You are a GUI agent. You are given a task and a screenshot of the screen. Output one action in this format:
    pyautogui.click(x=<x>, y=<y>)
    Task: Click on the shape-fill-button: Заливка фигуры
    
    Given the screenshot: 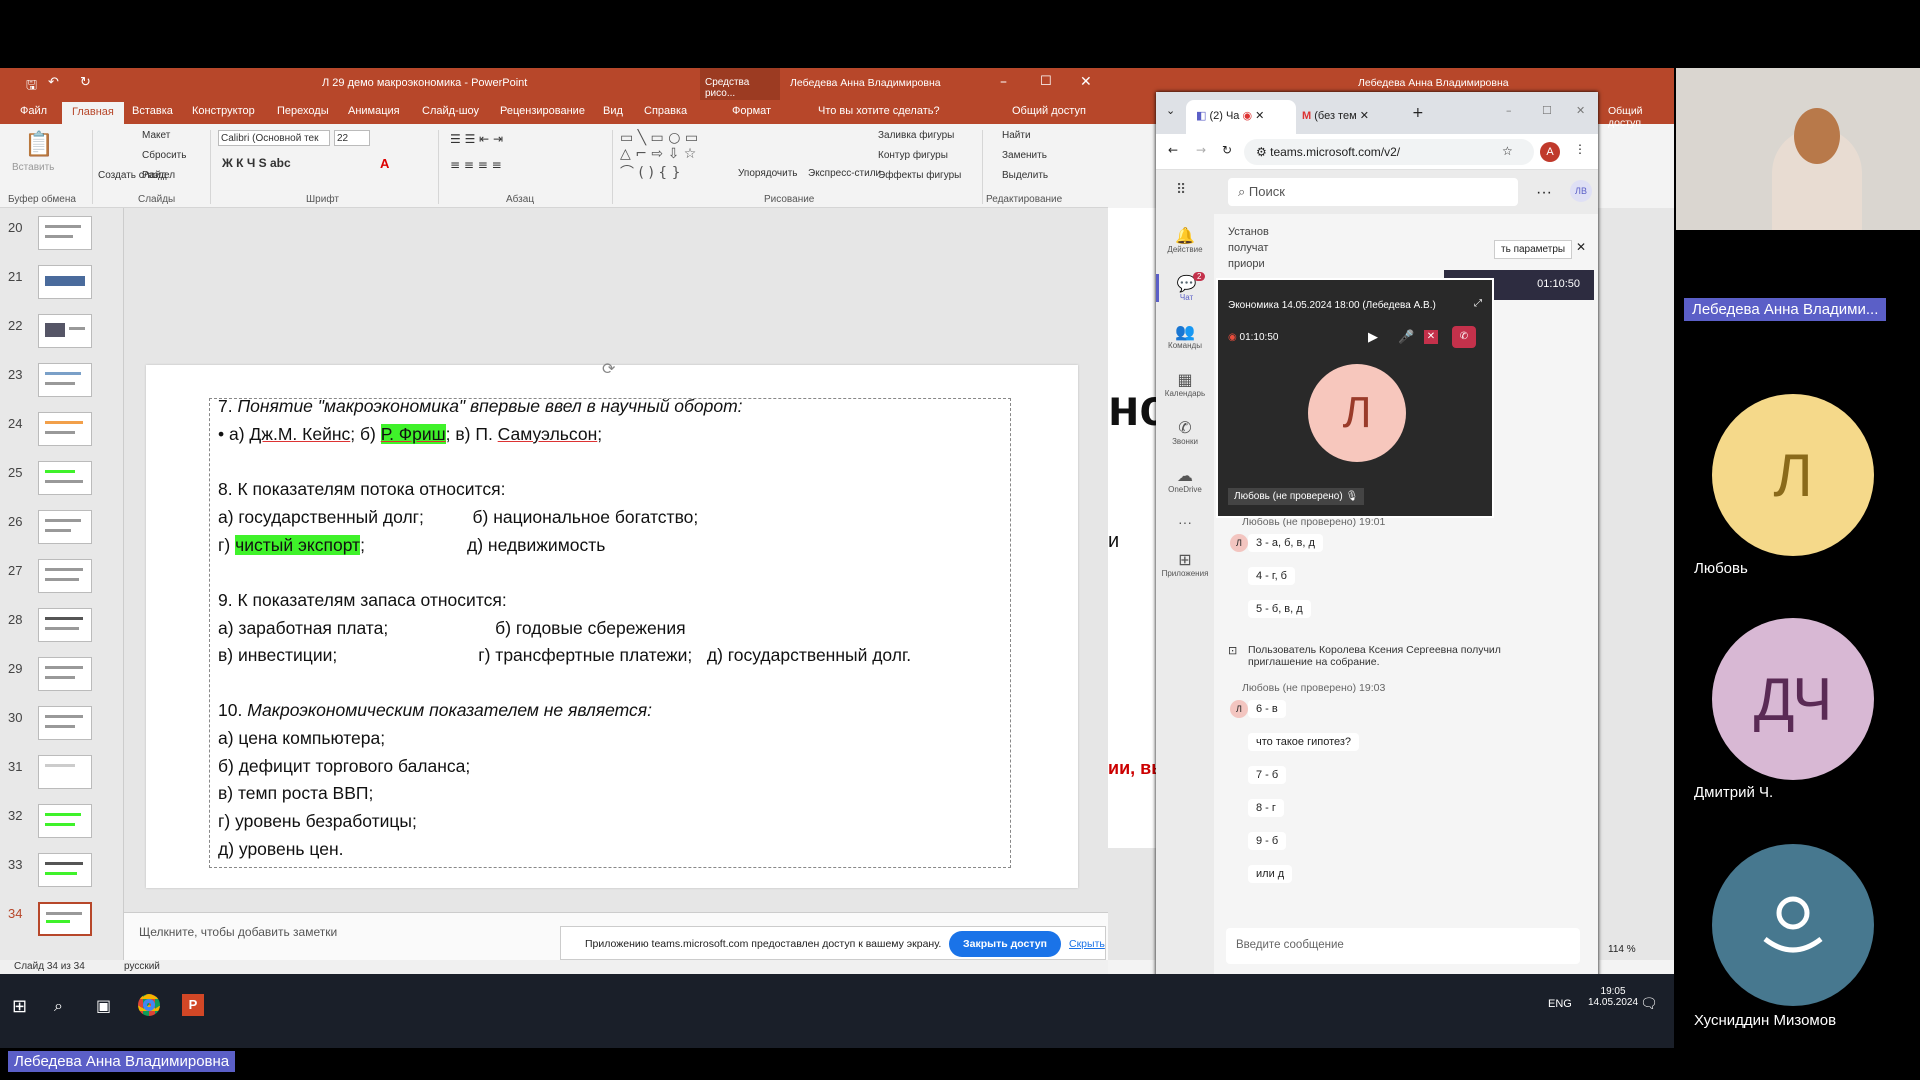 What is the action you would take?
    pyautogui.click(x=916, y=135)
    